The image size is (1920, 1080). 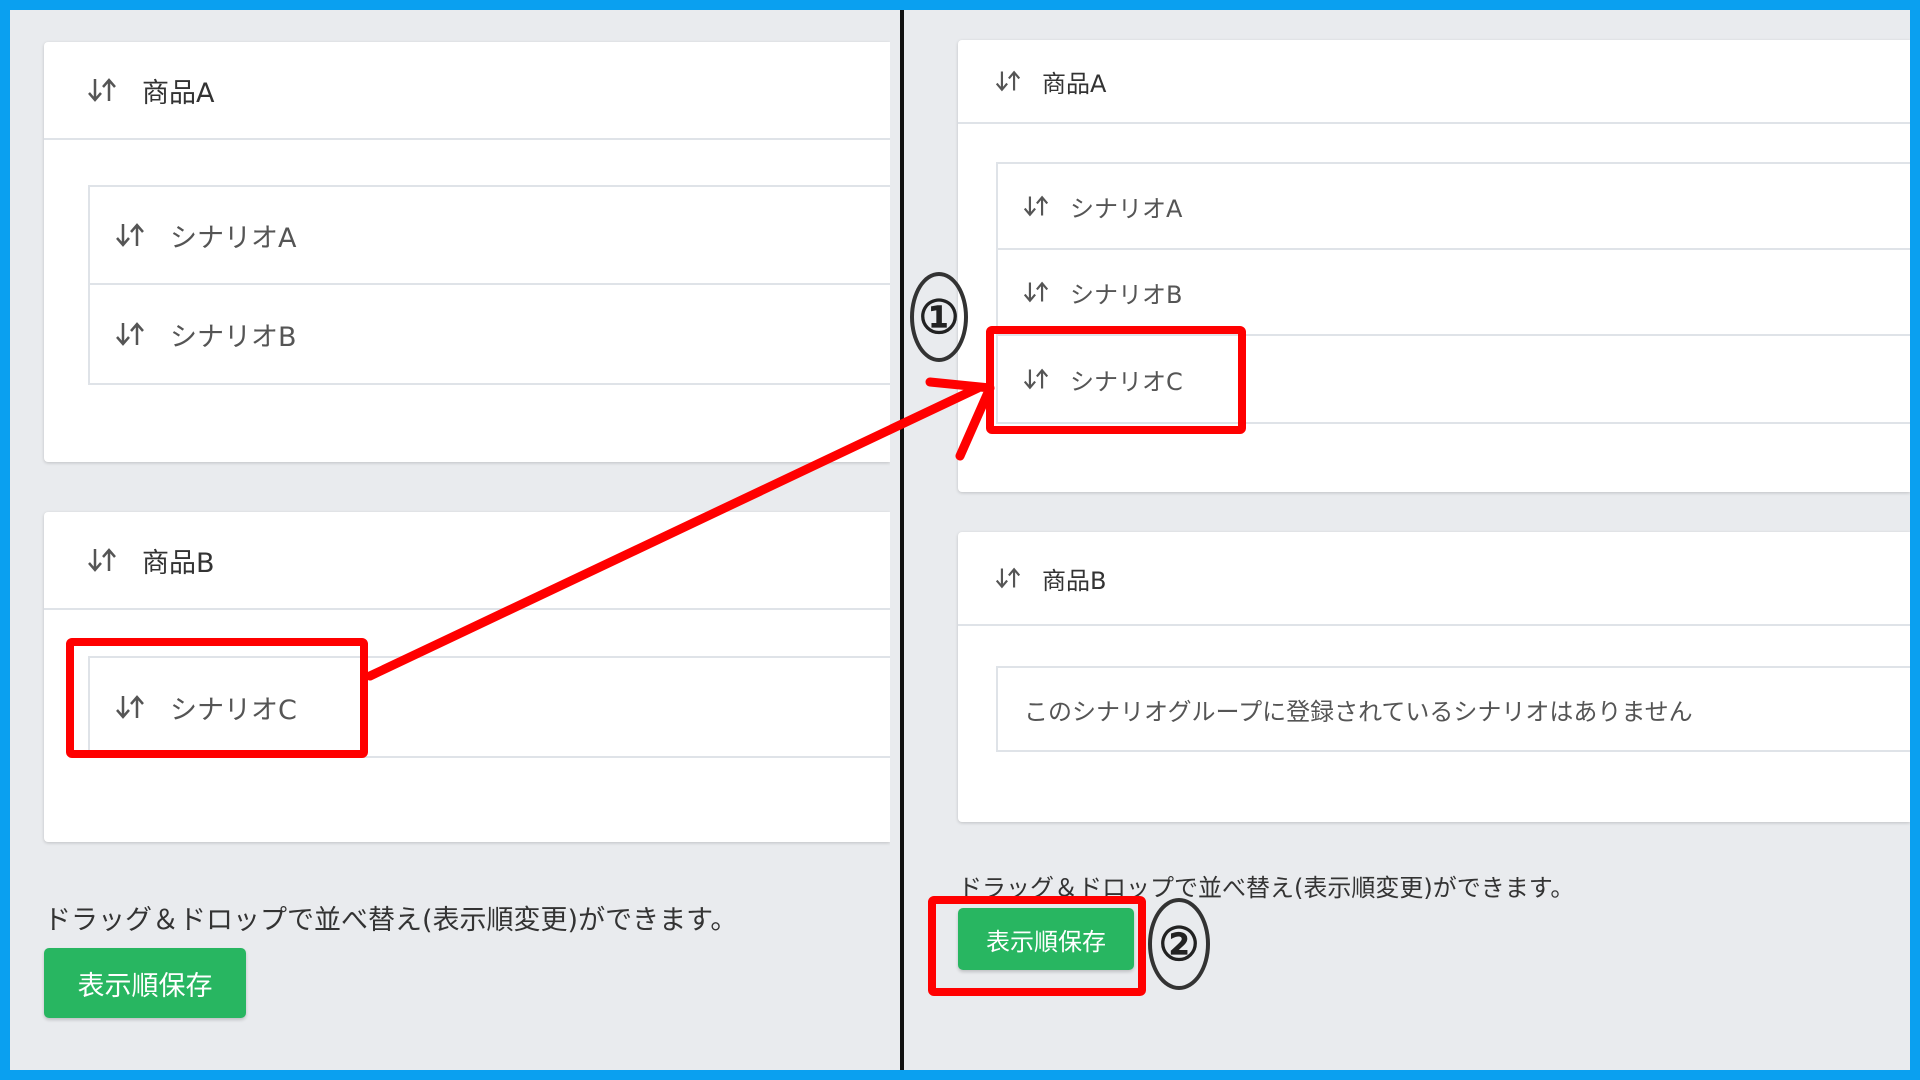 What do you see at coordinates (391, 920) in the screenshot?
I see `drag-drop-note: ドラッグ＆ドロップで並べ替え(表示順変更)ができます。` at bounding box center [391, 920].